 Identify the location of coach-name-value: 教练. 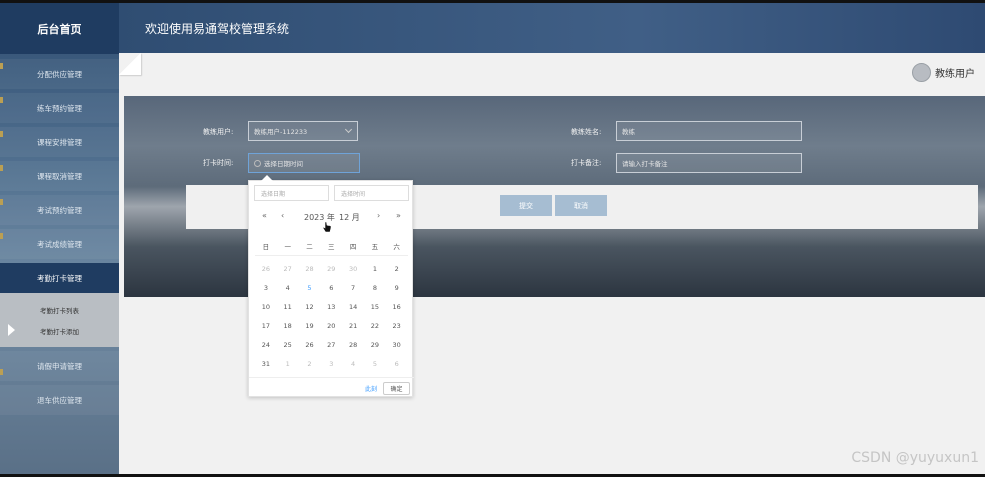
(628, 132).